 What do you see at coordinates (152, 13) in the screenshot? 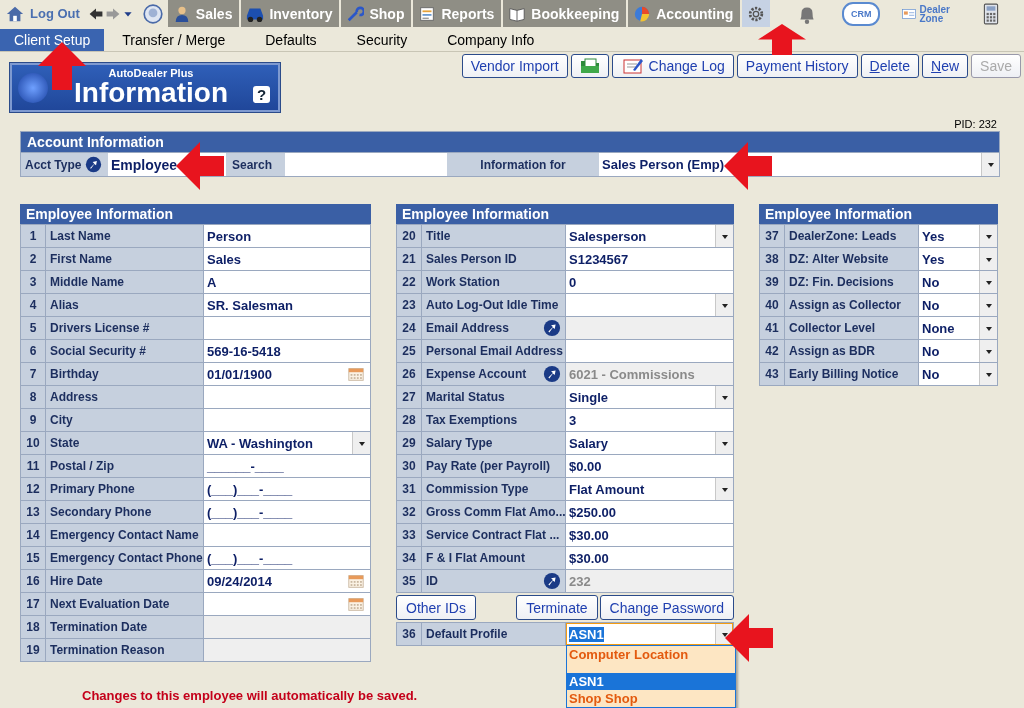
I see `avatar-icon` at bounding box center [152, 13].